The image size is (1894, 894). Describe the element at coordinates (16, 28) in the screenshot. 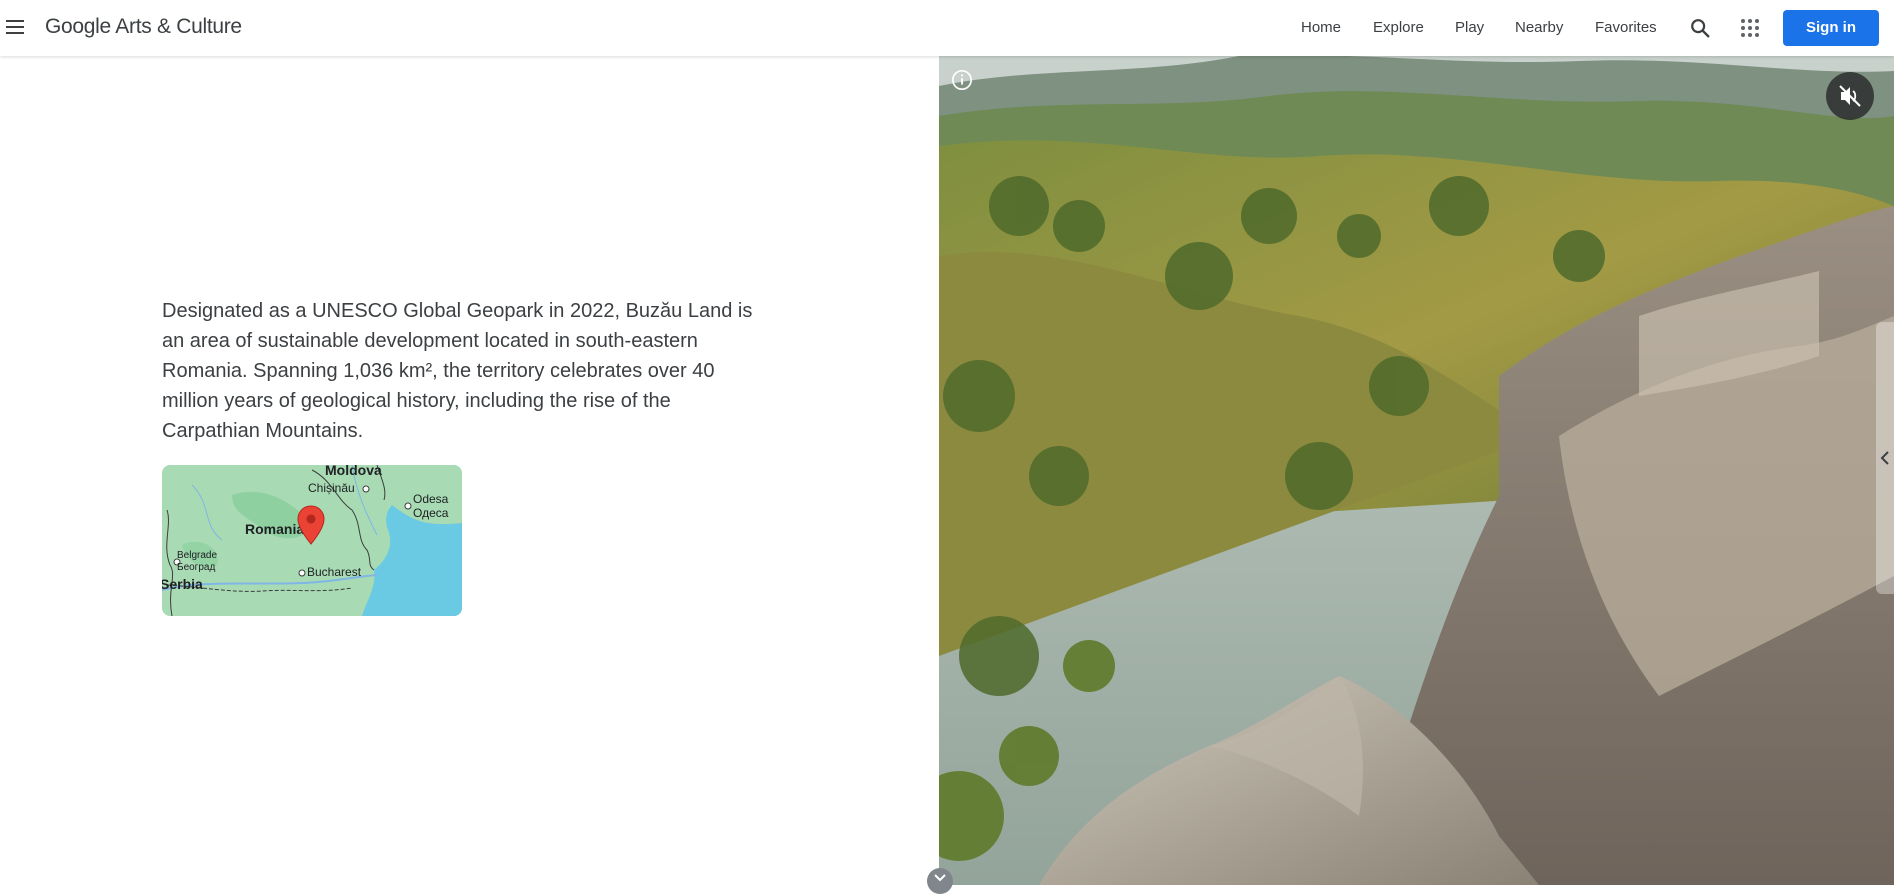

I see `menu-icon` at that location.